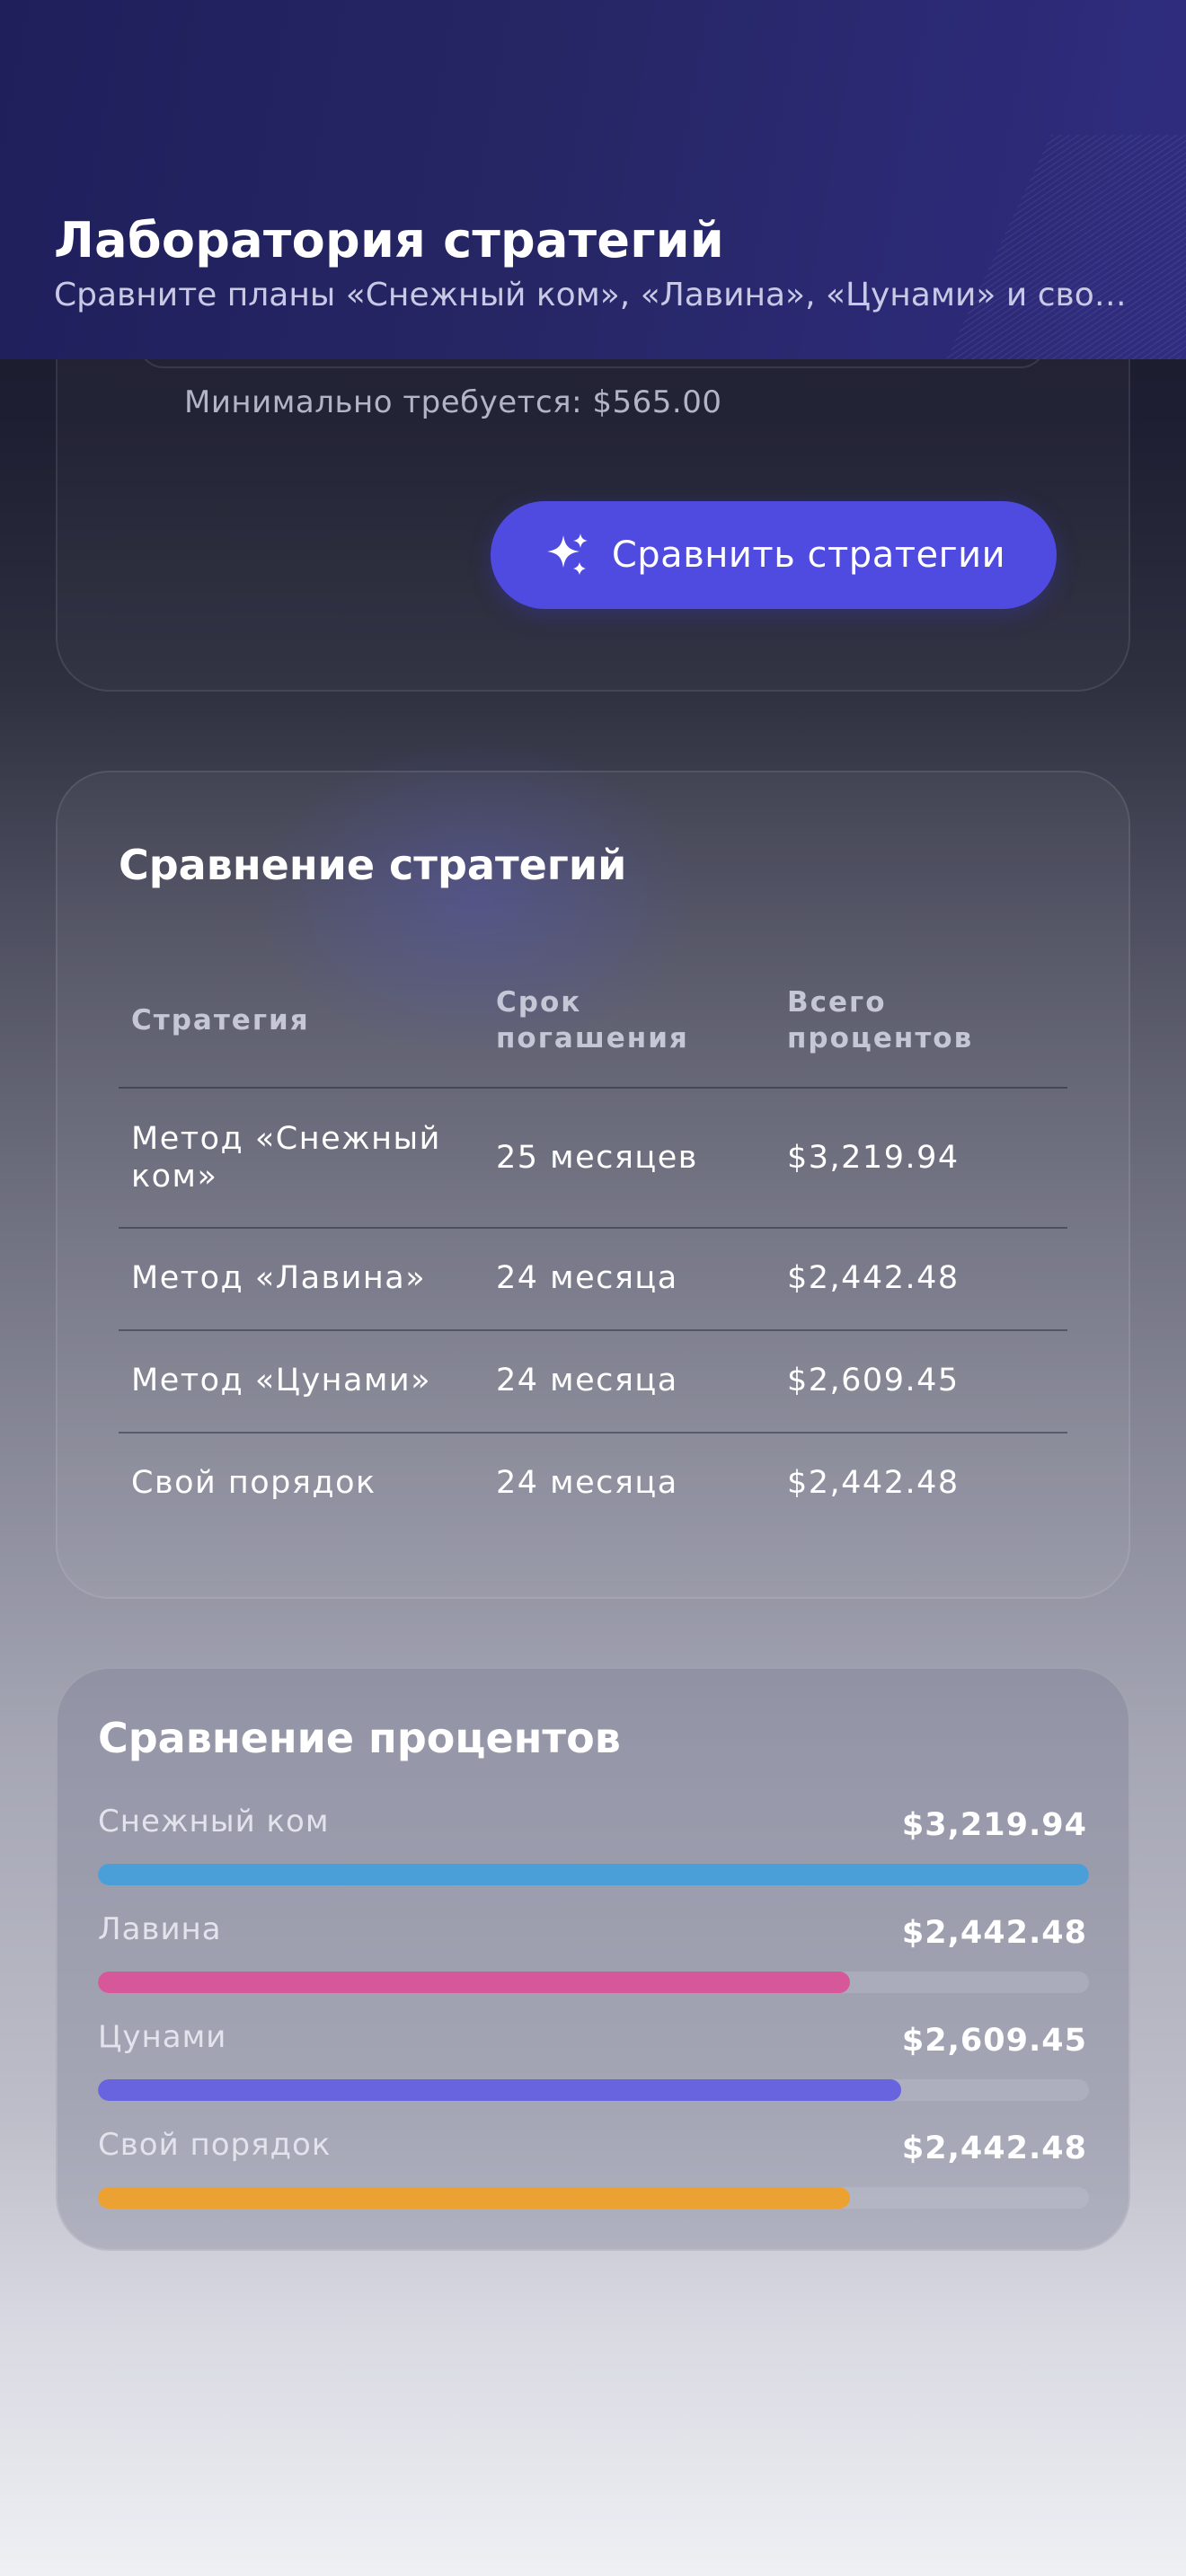 Image resolution: width=1186 pixels, height=2576 pixels. I want to click on table-cell-strategy: Метод «Снежный ком», so click(286, 1158).